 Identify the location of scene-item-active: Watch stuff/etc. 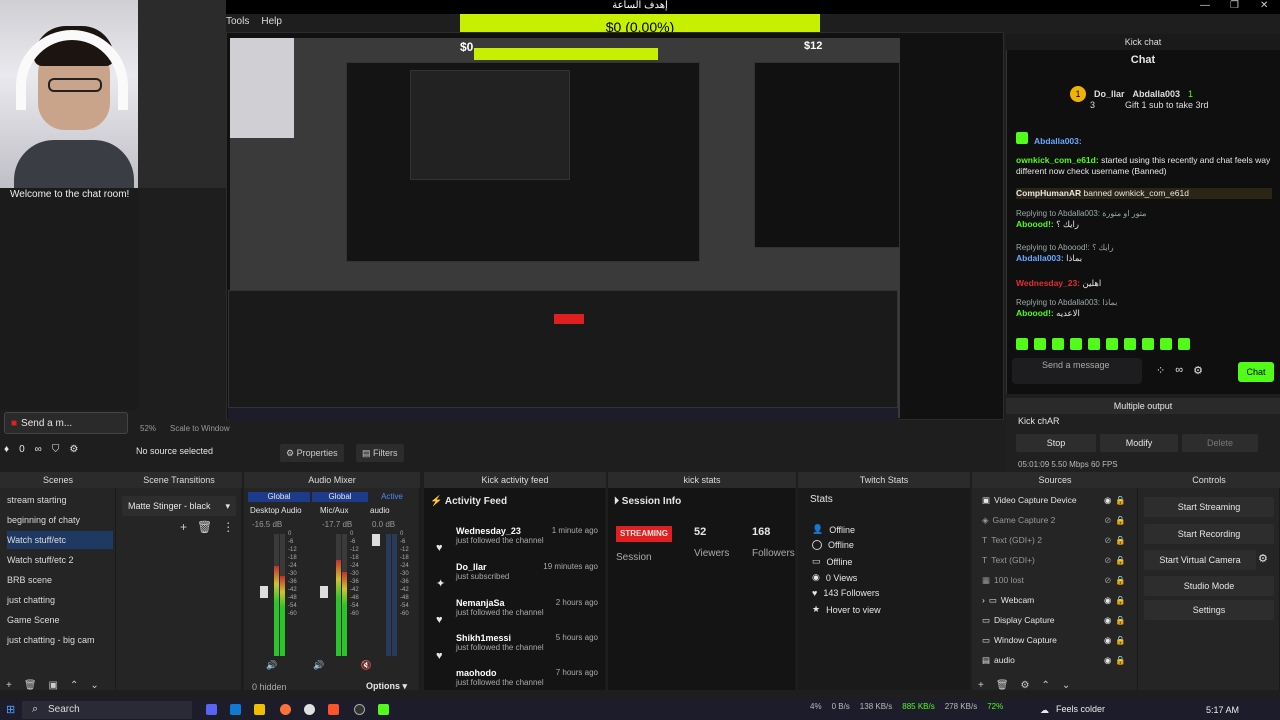
(60, 540).